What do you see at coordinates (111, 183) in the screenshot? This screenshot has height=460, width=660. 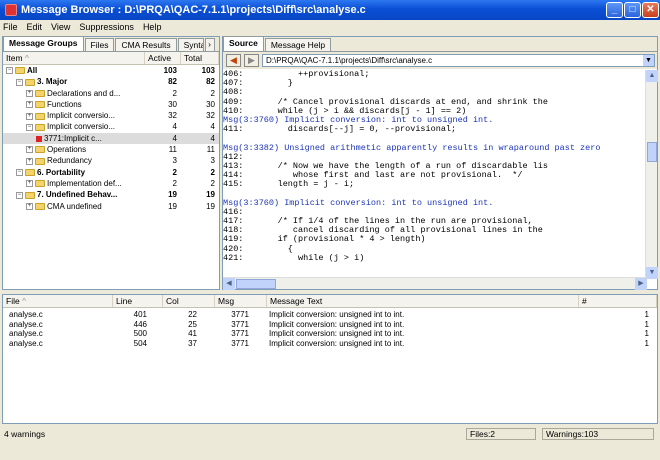 I see `tree-item: + Implementation def... 2 2` at bounding box center [111, 183].